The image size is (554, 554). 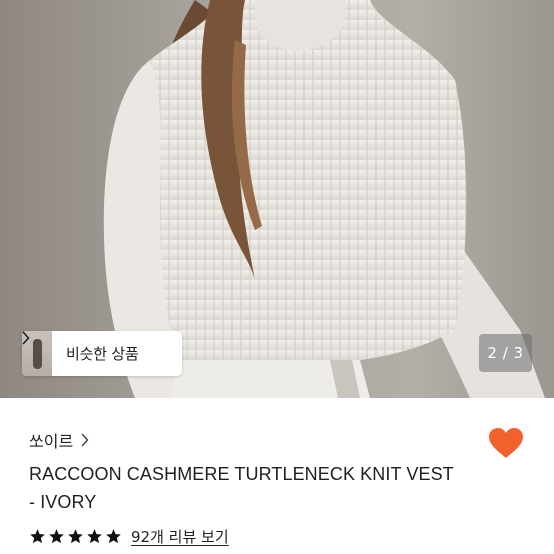 What do you see at coordinates (85, 440) in the screenshot?
I see `chevron-right-icon` at bounding box center [85, 440].